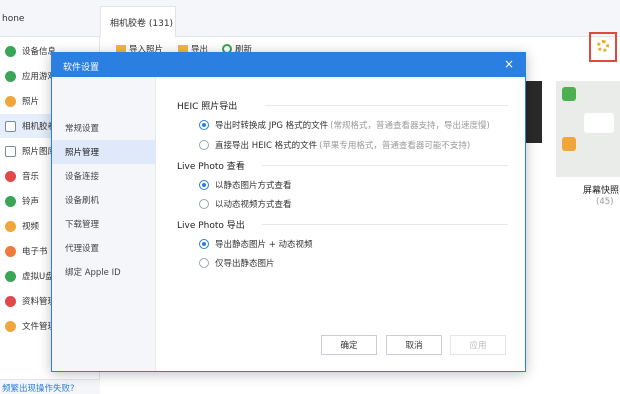 This screenshot has width=620, height=394. I want to click on sidebar-footer: 频繁出现操作失败?, so click(50, 386).